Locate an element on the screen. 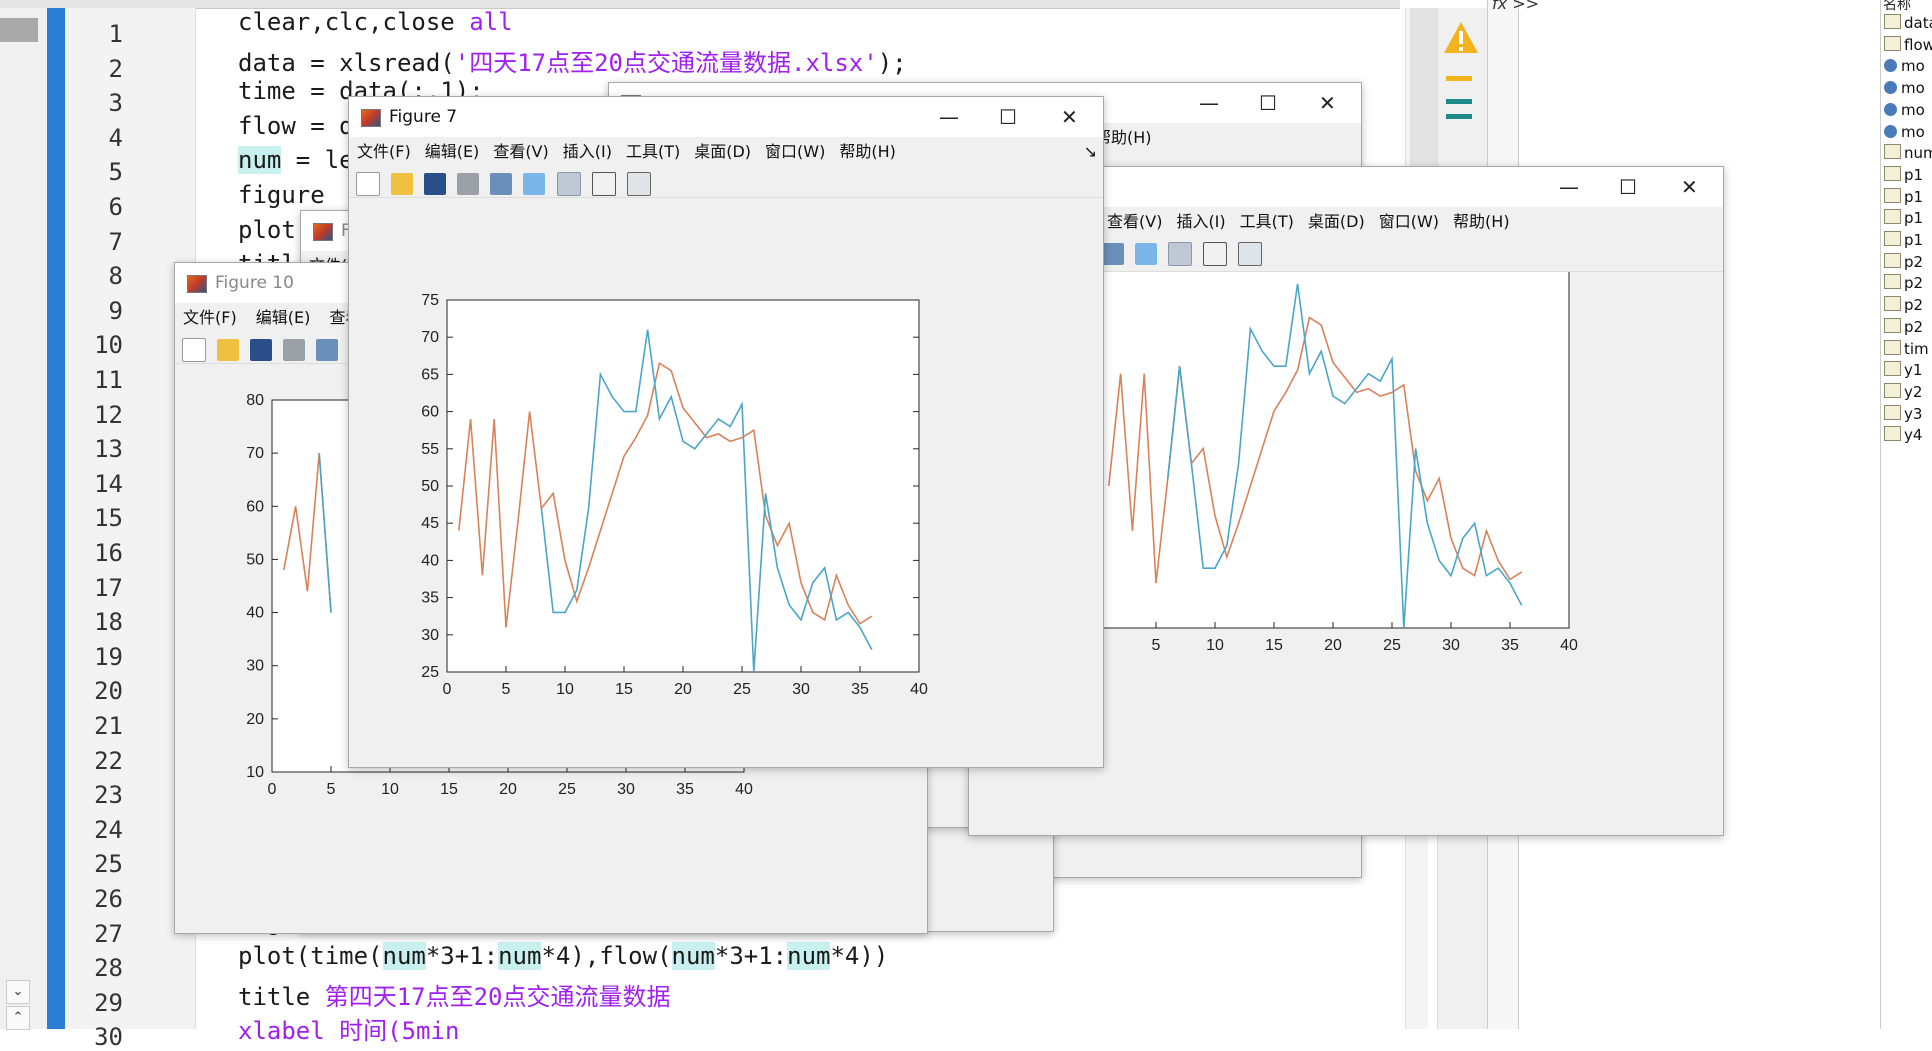  workspace-variable: y1 is located at coordinates (1903, 371).